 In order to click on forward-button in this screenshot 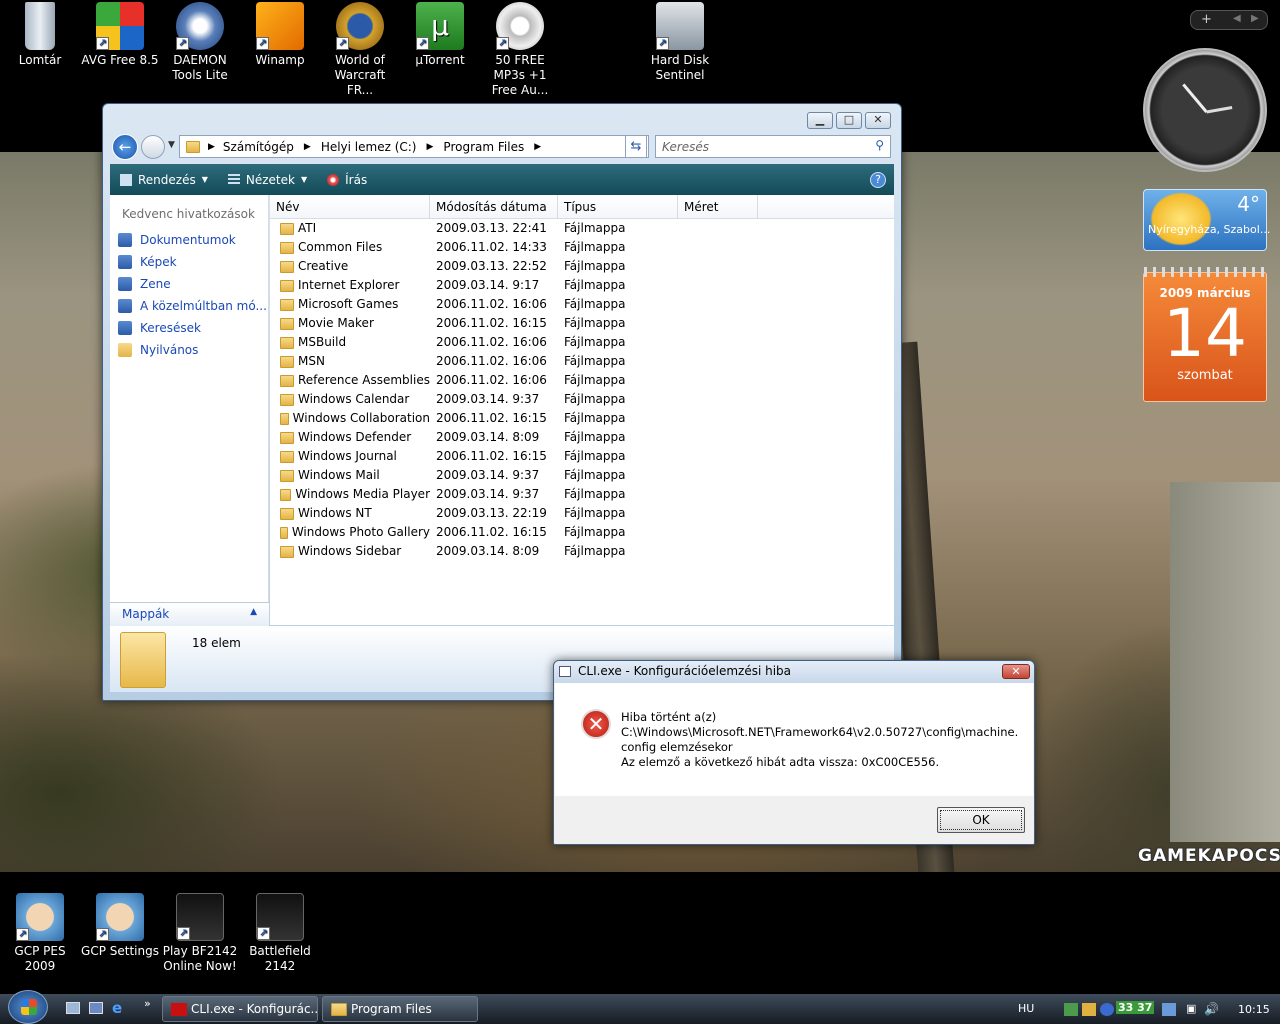, I will do `click(153, 147)`.